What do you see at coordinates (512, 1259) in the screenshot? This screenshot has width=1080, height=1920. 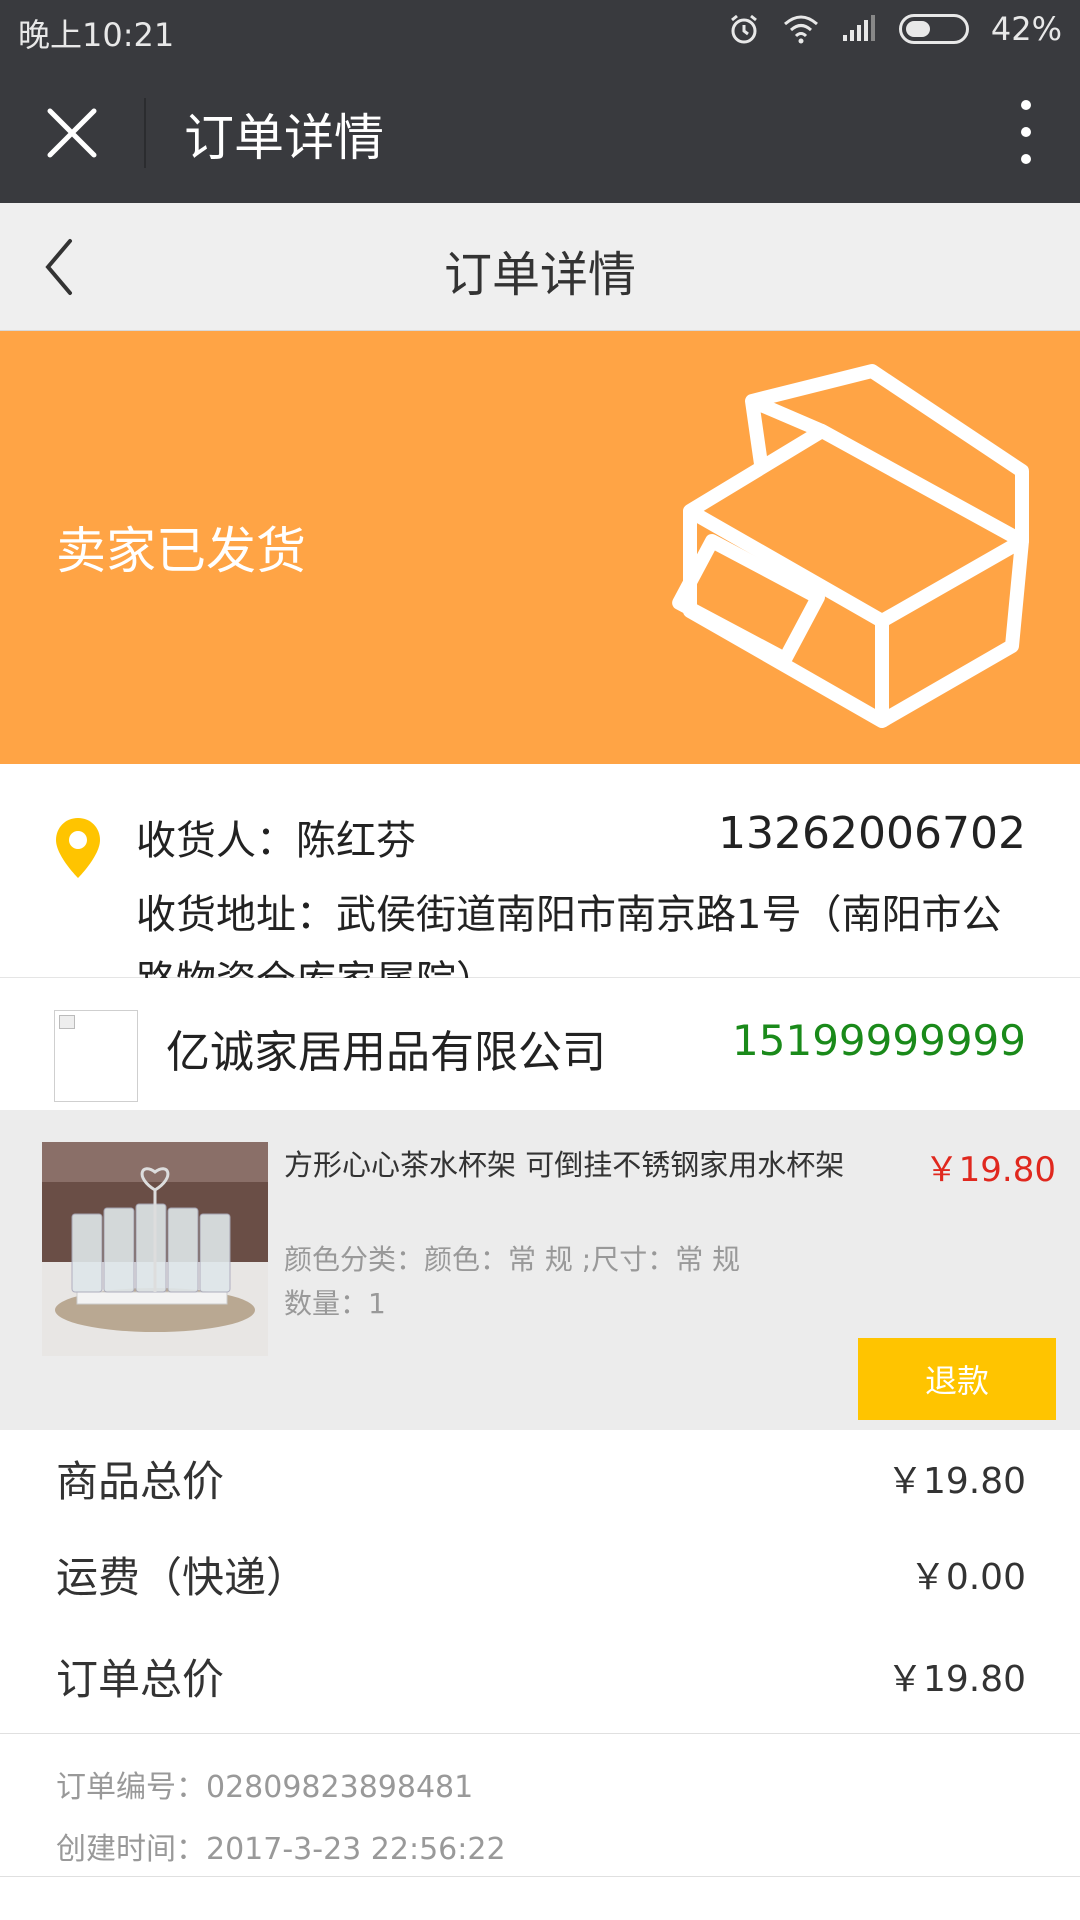 I see `product-spec: 颜色分类：颜色：常 规 ;尺寸：常 规` at bounding box center [512, 1259].